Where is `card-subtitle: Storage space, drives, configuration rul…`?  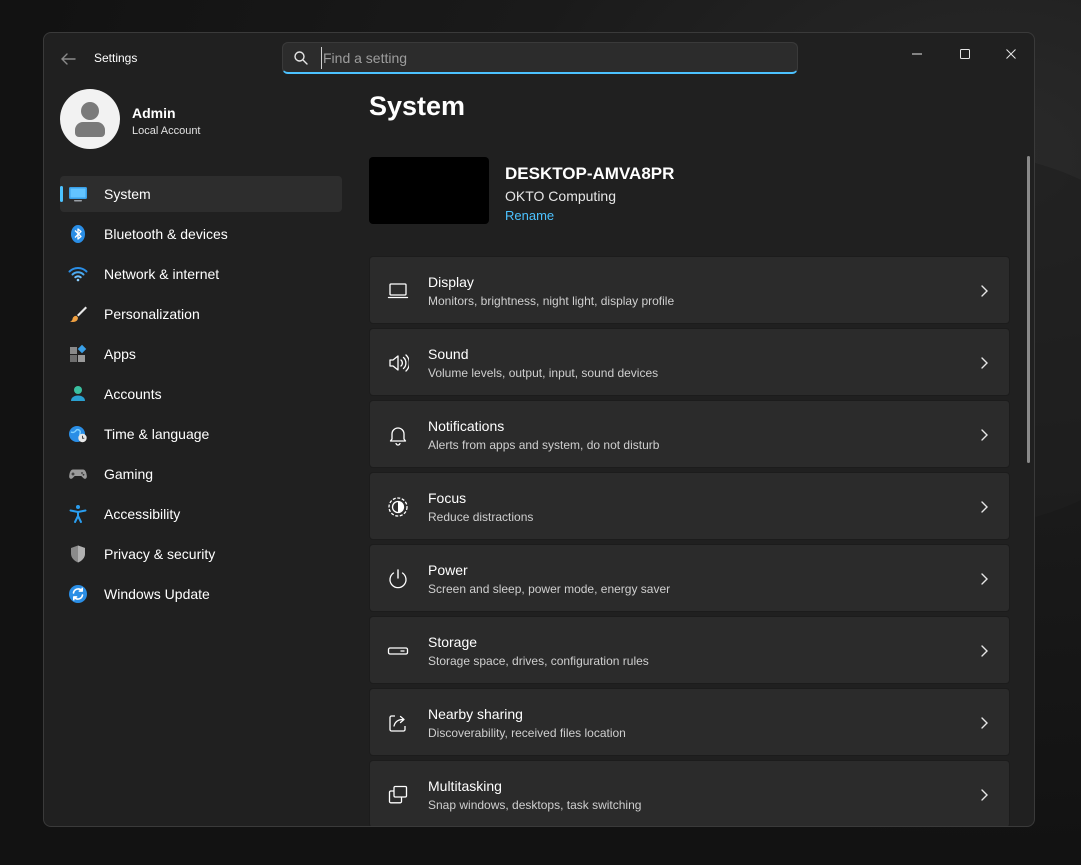
card-subtitle: Storage space, drives, configuration rul… is located at coordinates (538, 661).